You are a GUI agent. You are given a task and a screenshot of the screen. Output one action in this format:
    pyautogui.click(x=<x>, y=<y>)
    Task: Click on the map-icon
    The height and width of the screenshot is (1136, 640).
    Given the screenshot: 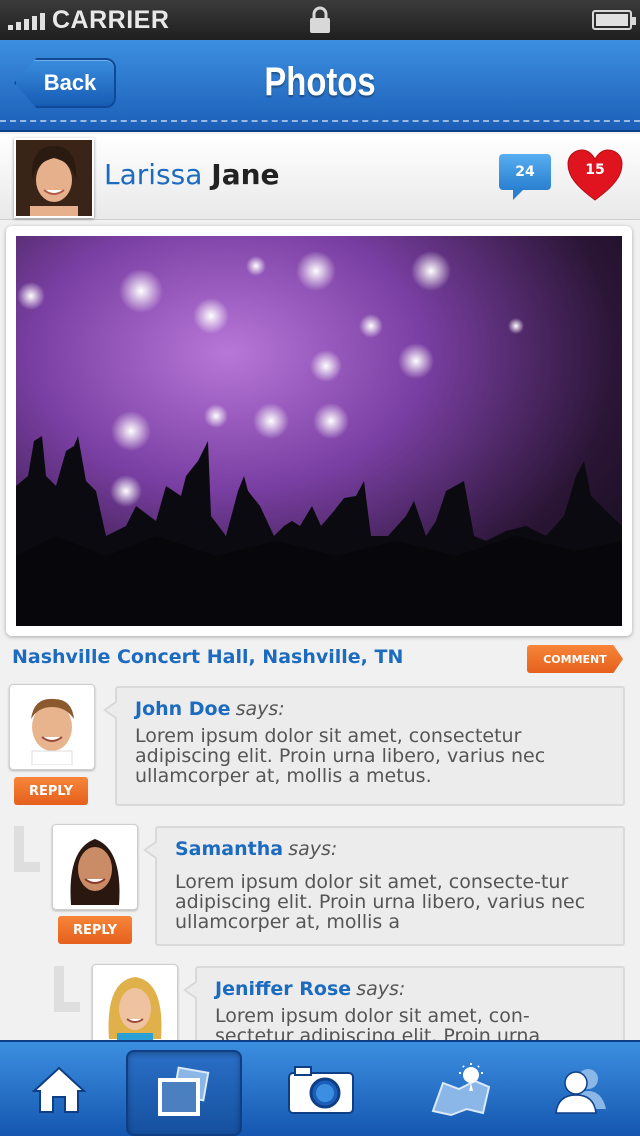 What is the action you would take?
    pyautogui.click(x=461, y=1090)
    